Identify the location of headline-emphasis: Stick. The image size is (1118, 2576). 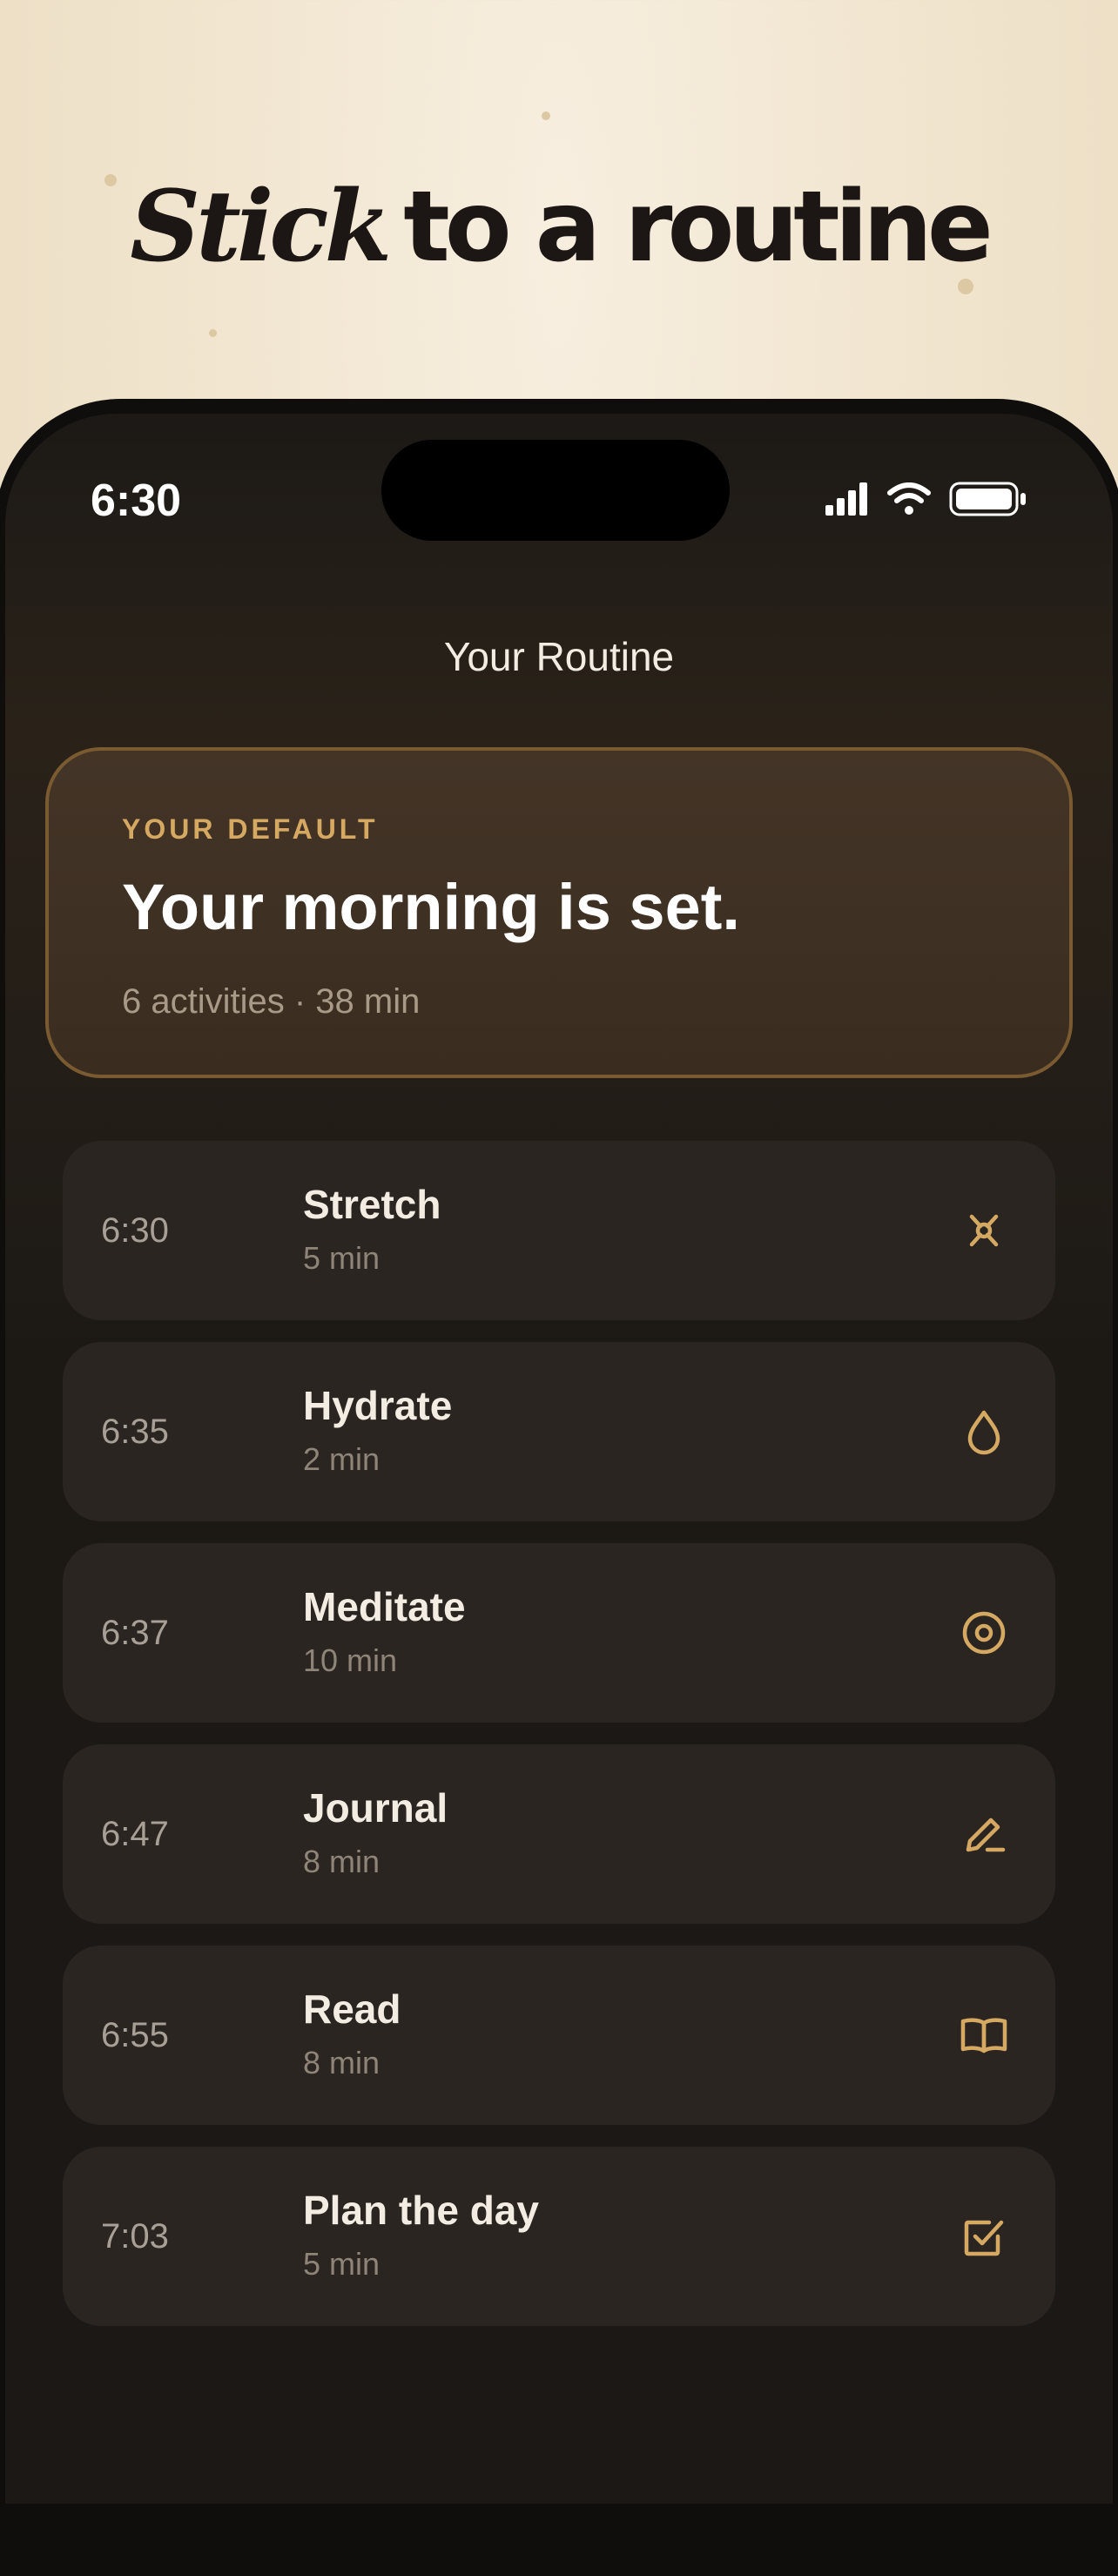
(261, 227).